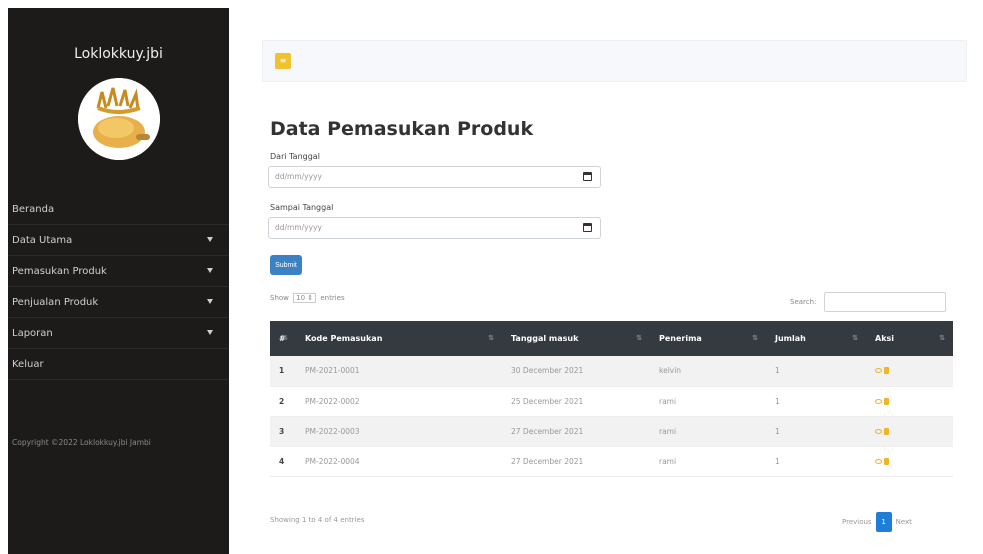 This screenshot has width=983, height=554. What do you see at coordinates (118, 364) in the screenshot?
I see `sidebar-item-keluar: Keluar` at bounding box center [118, 364].